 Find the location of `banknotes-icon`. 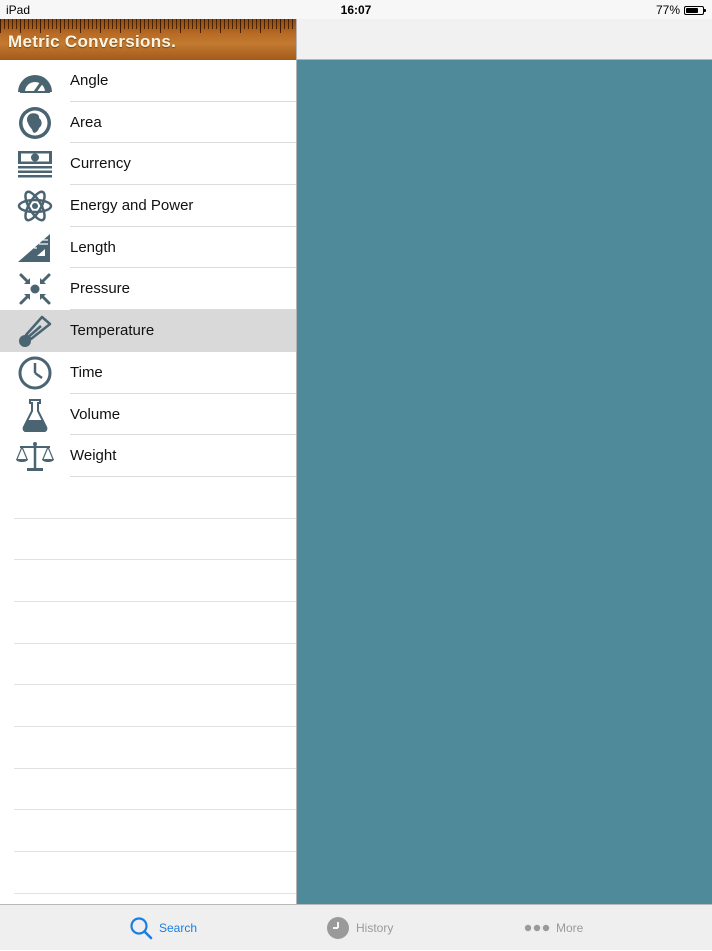

banknotes-icon is located at coordinates (35, 164).